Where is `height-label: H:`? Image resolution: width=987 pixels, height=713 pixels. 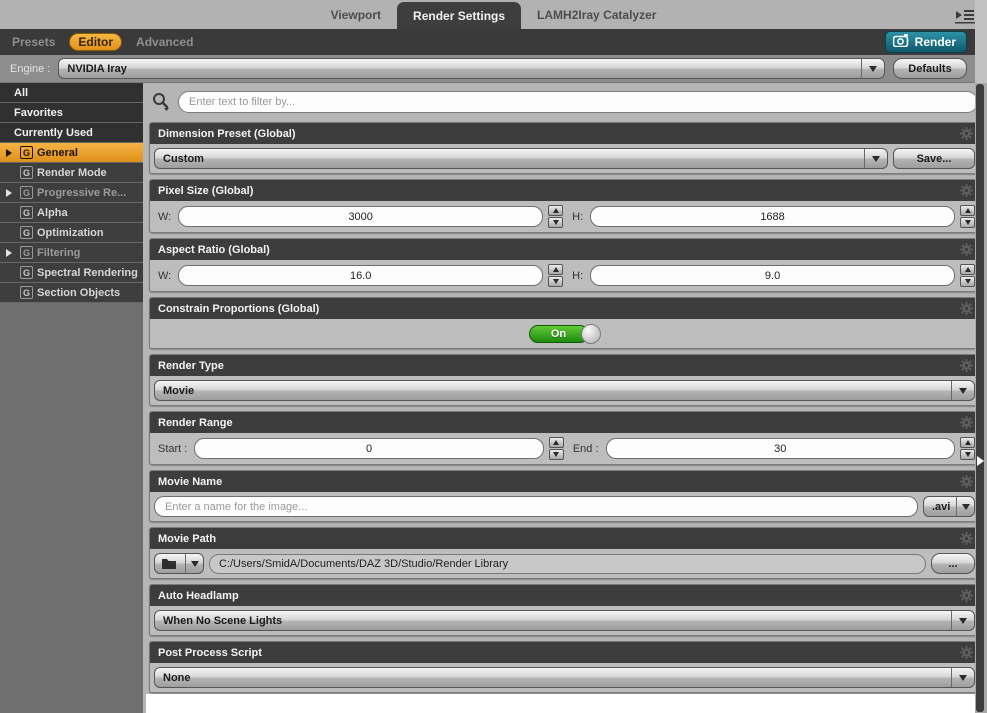
height-label: H: is located at coordinates (578, 216).